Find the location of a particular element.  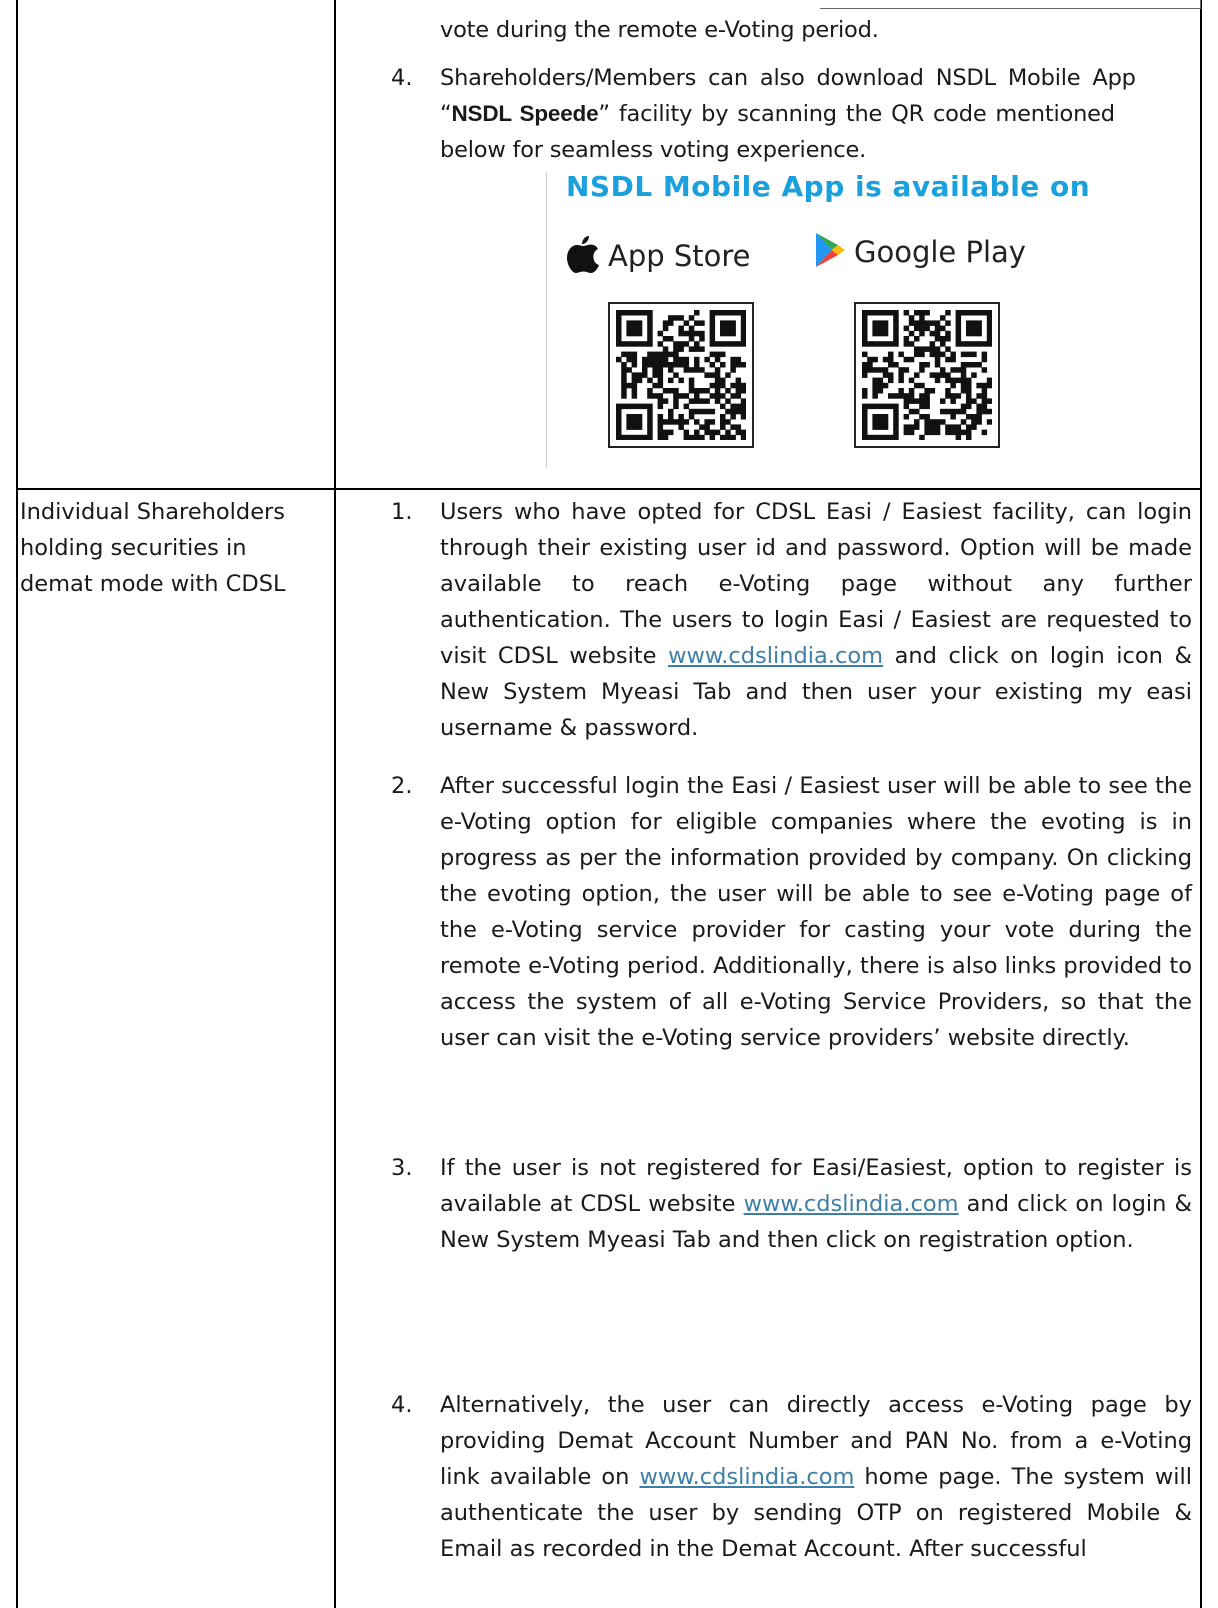

table-row-separator is located at coordinates (609, 489).